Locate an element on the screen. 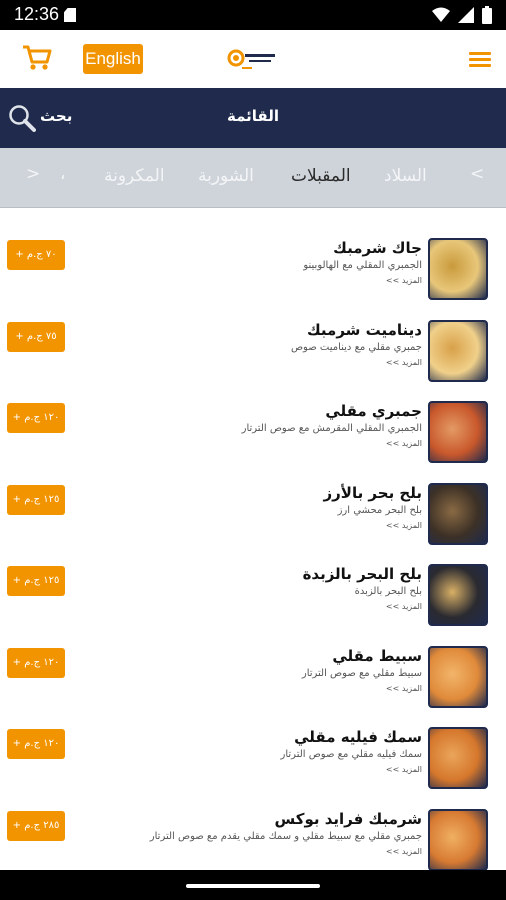  app-header: English is located at coordinates (253, 59).